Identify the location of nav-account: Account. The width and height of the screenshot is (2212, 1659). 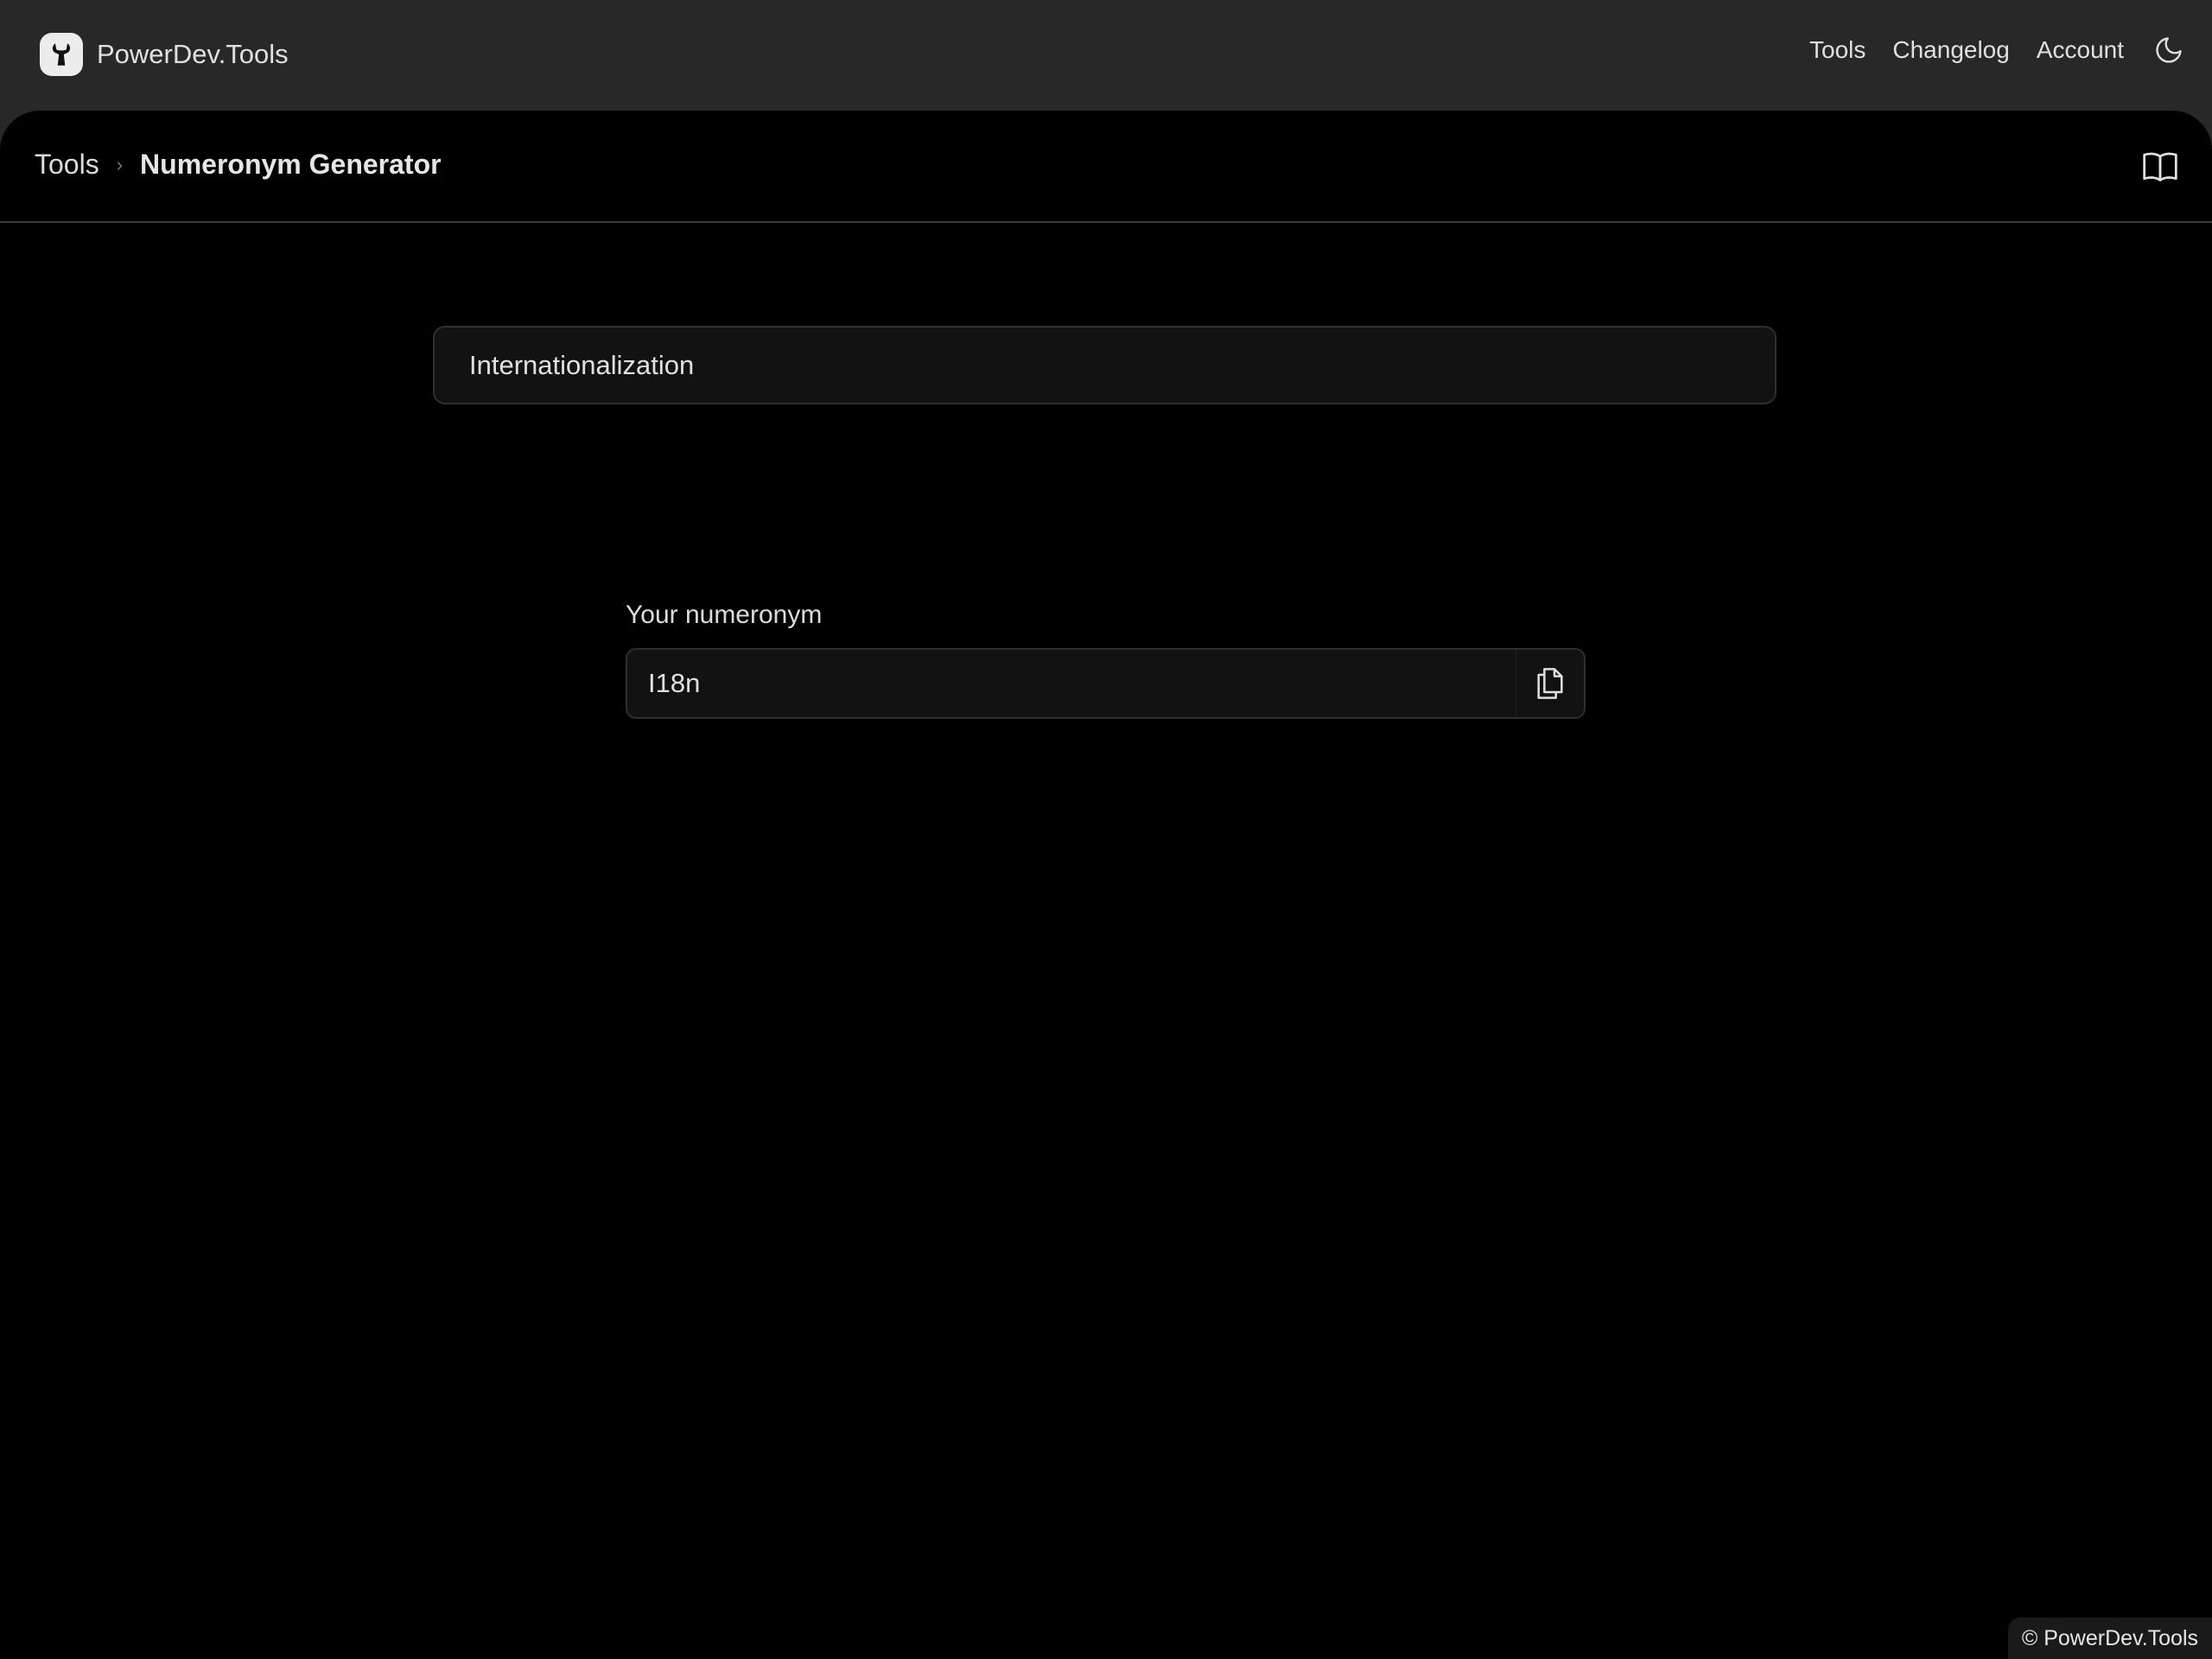
(2080, 50).